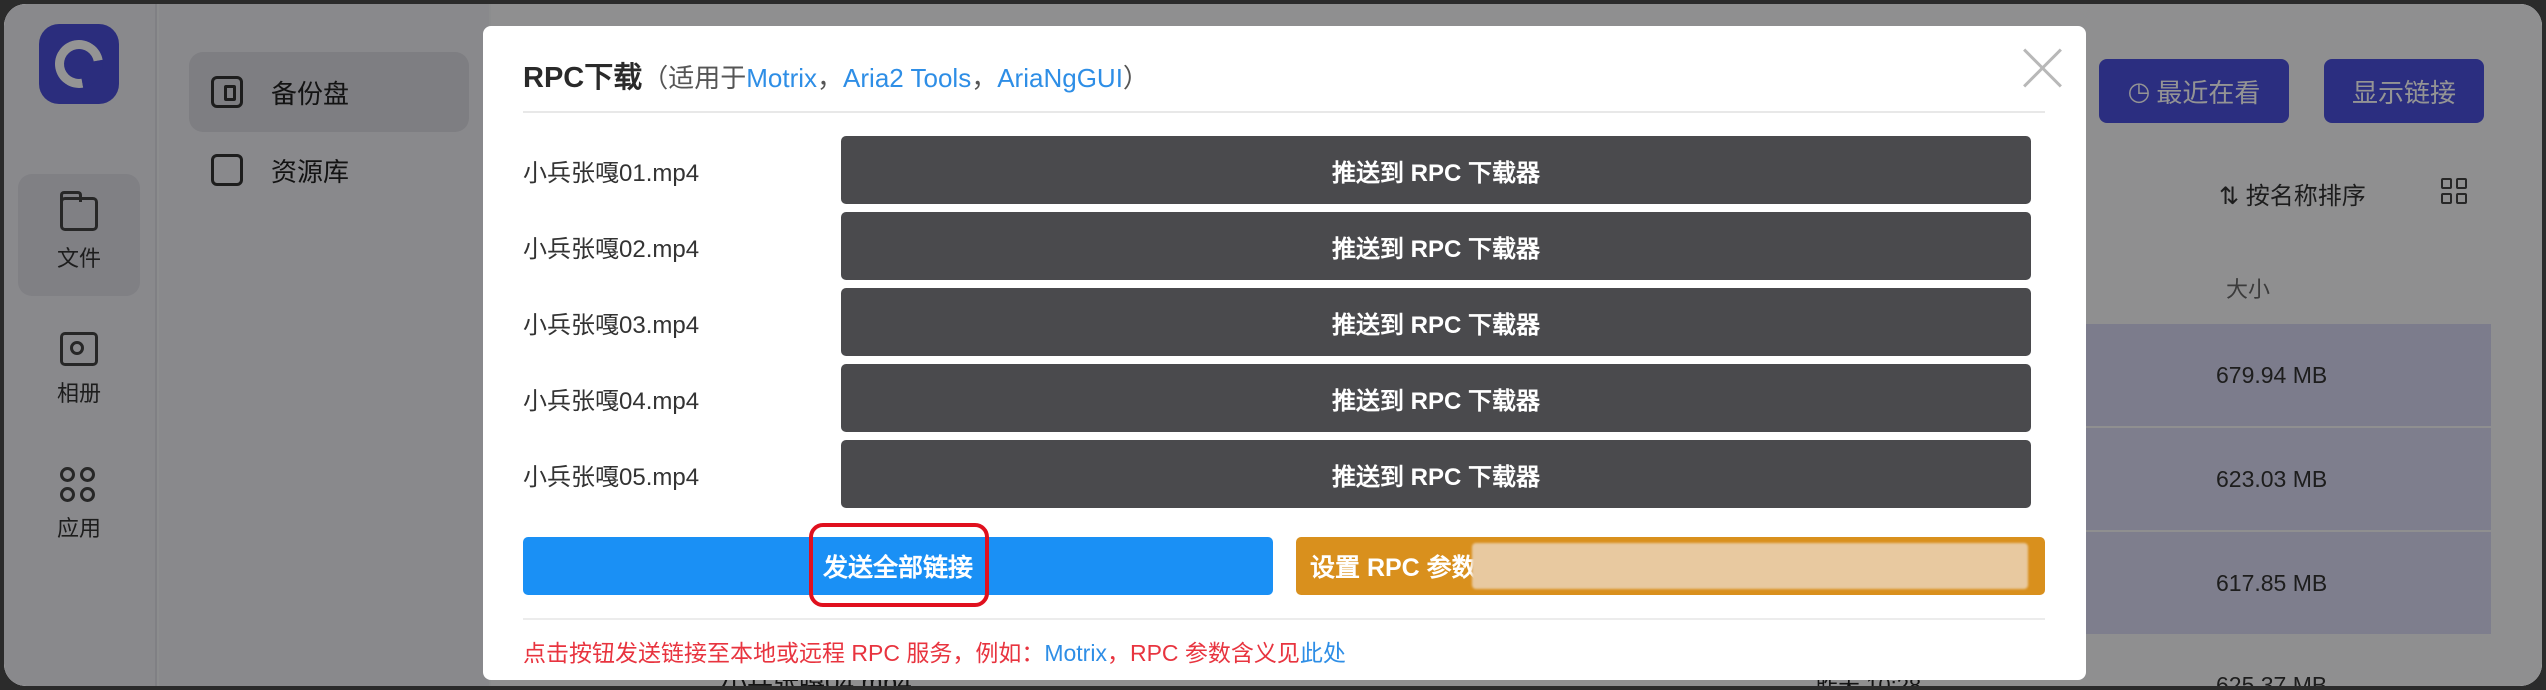 This screenshot has height=690, width=2546. Describe the element at coordinates (1323, 653) in the screenshot. I see `footer-link-here: 此处` at that location.